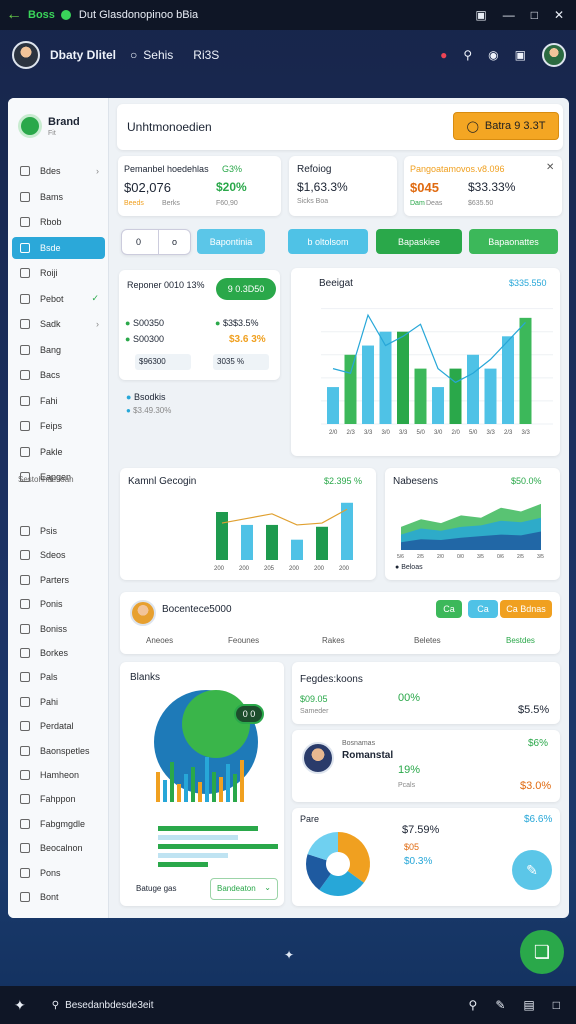 The image size is (576, 1024). I want to click on donut-composite-chart, so click(216, 778).